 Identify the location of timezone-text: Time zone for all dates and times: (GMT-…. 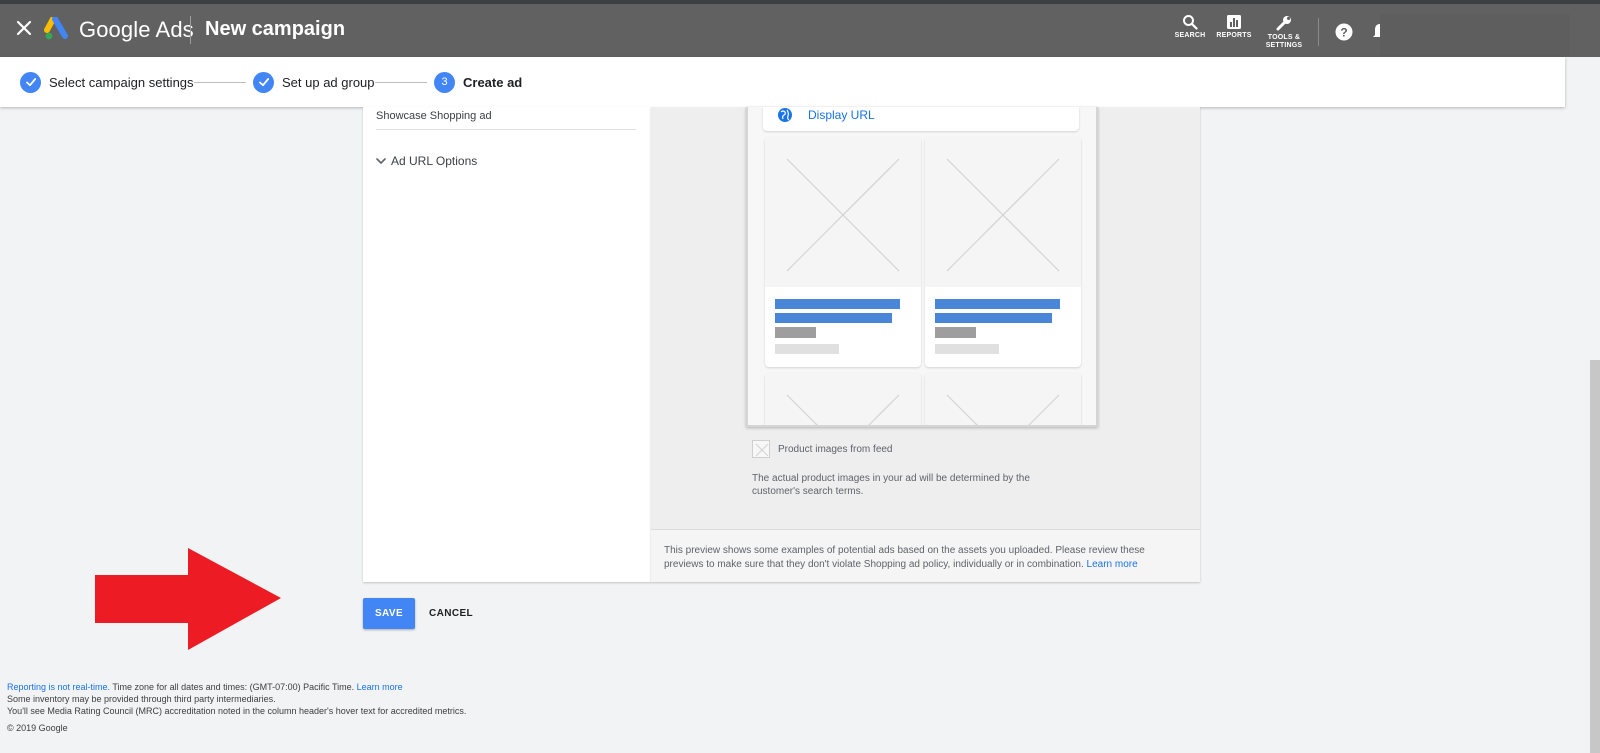
(233, 687).